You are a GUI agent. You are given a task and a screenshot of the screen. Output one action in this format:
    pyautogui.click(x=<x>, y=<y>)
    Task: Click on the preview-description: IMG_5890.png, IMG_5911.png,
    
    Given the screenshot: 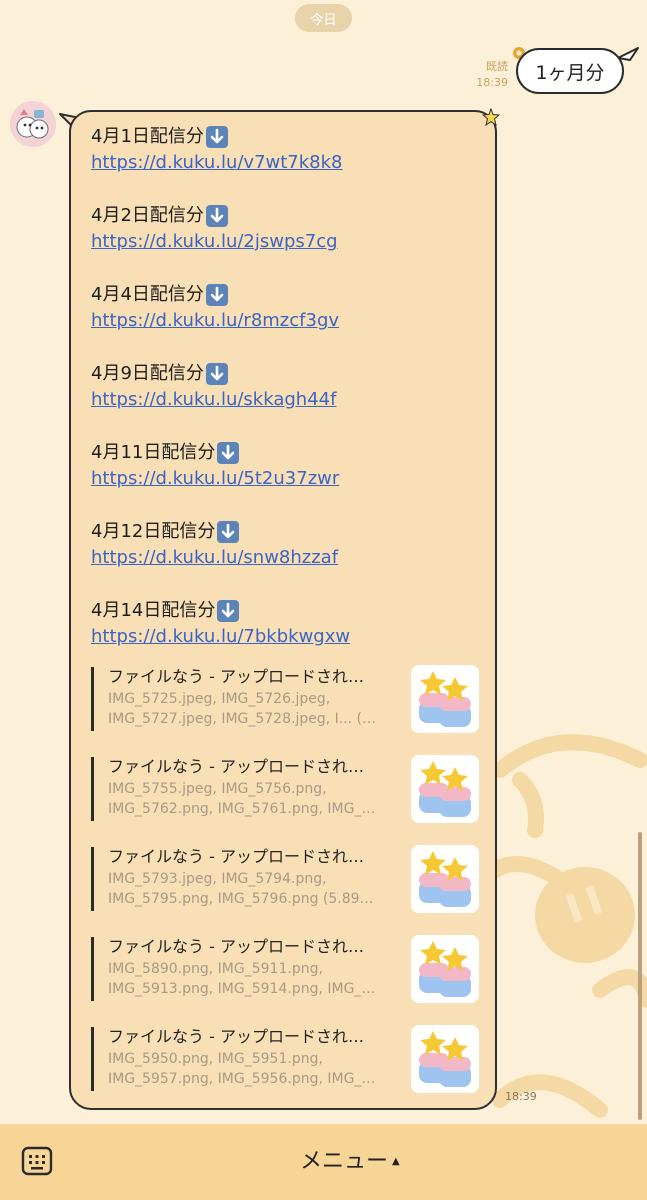 What is the action you would take?
    pyautogui.click(x=215, y=969)
    